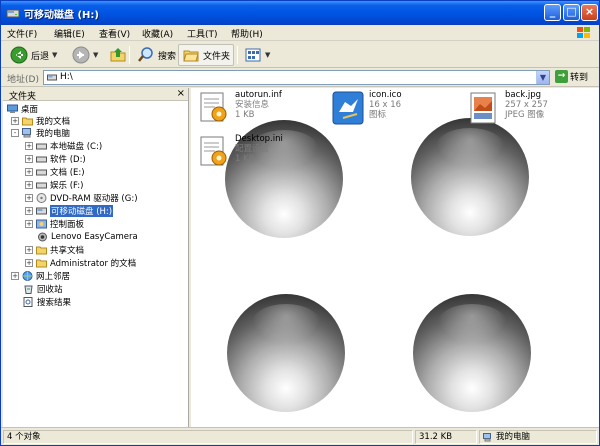  Describe the element at coordinates (252, 105) in the screenshot. I see `file-type: 安装信息` at that location.